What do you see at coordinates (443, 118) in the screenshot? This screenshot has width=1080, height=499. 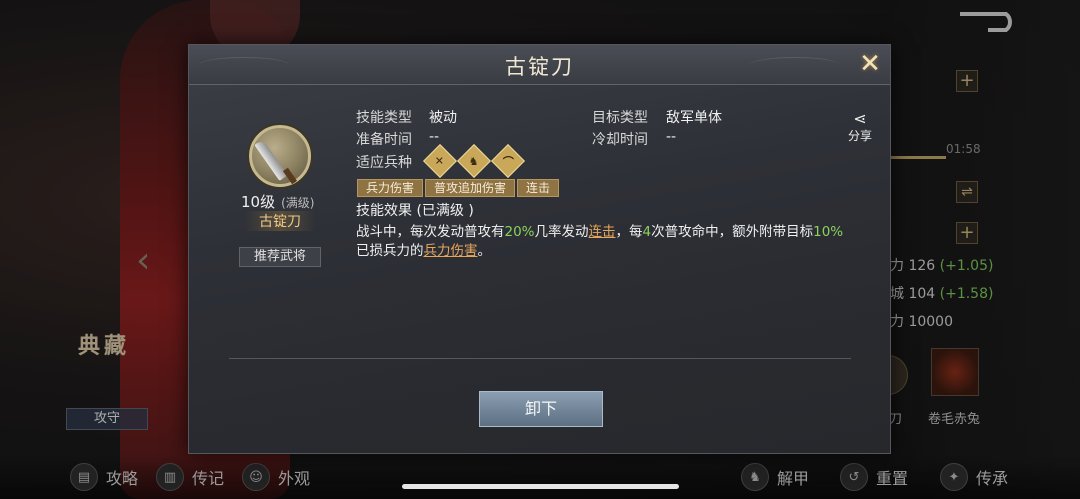 I see `skill-type-value: 被动` at bounding box center [443, 118].